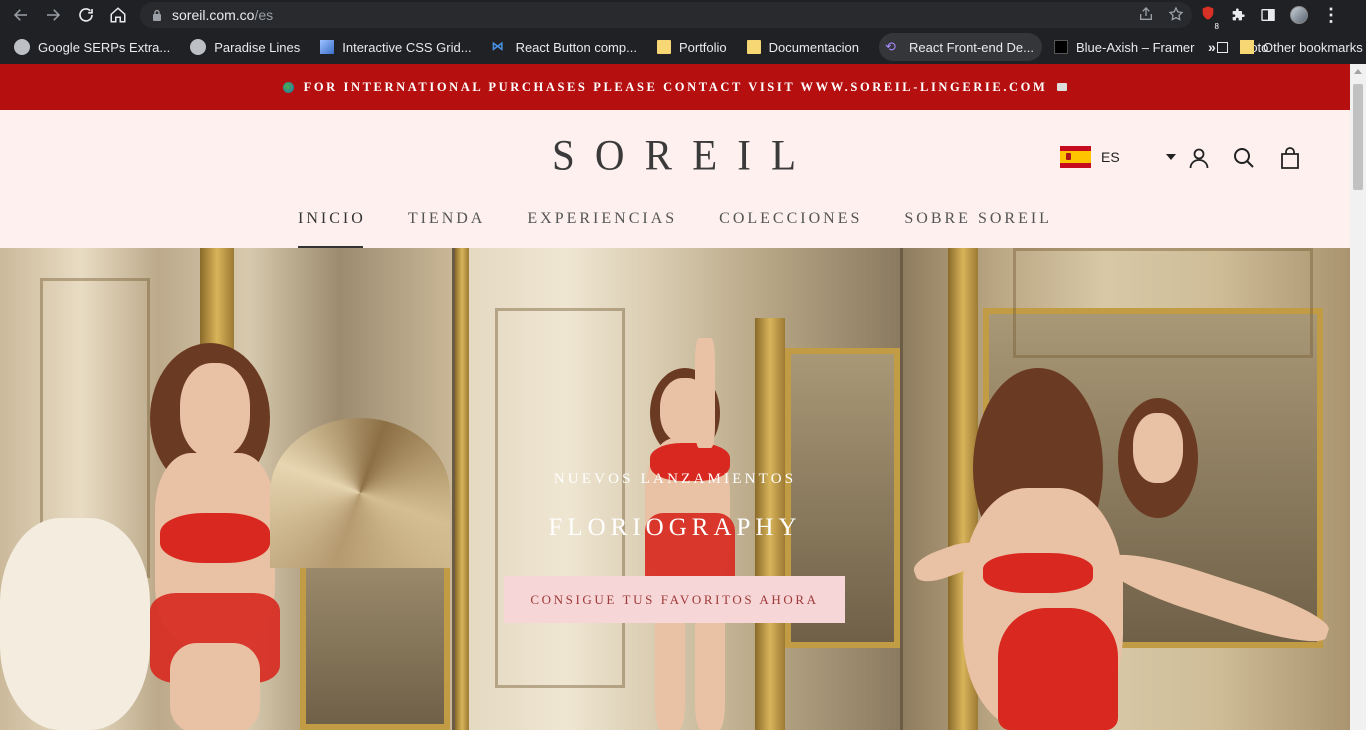 Image resolution: width=1366 pixels, height=730 pixels. I want to click on framer-purple-icon: ⟲, so click(890, 46).